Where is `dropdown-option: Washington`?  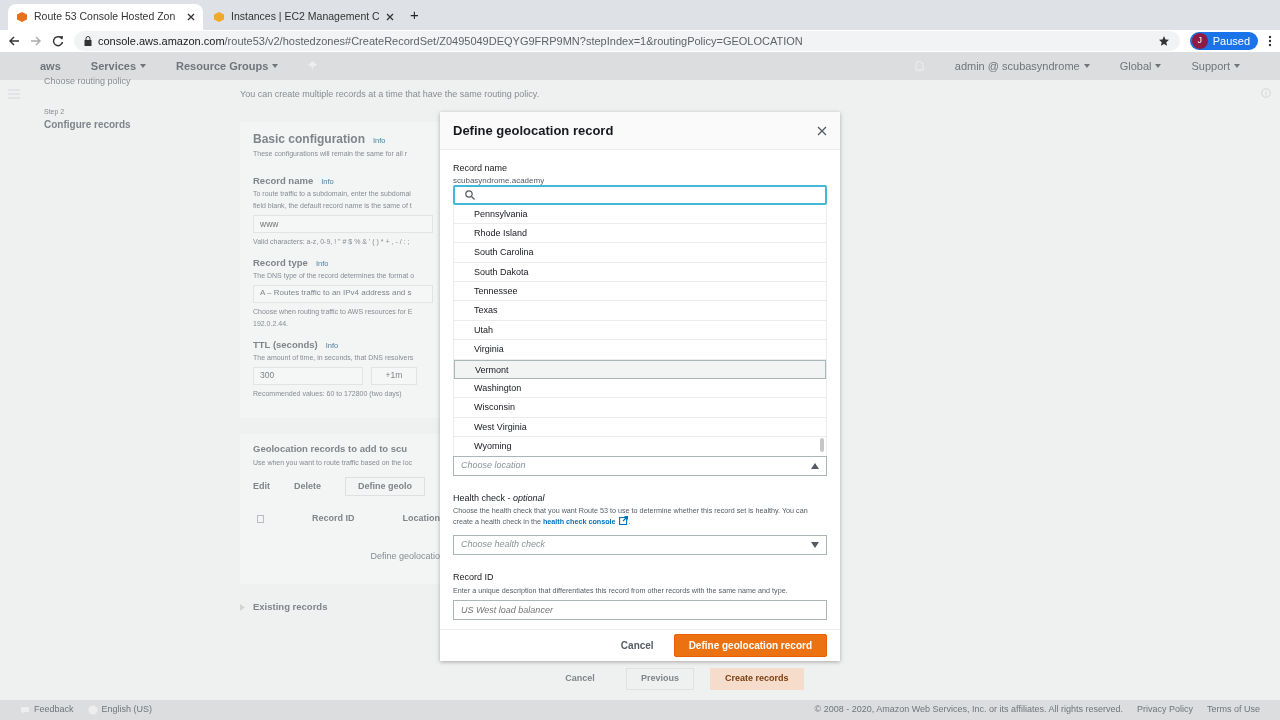 dropdown-option: Washington is located at coordinates (640, 389).